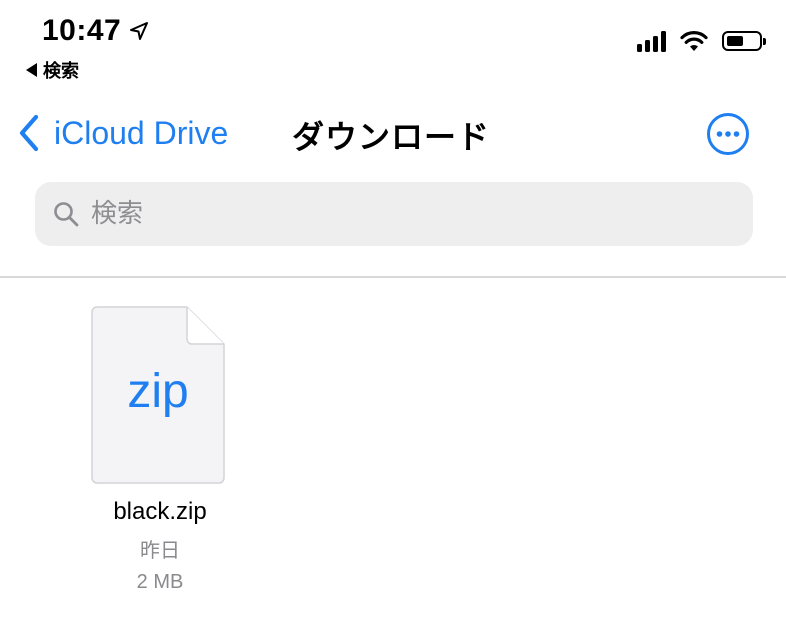  I want to click on status-bar-time: 10:47, so click(95, 31).